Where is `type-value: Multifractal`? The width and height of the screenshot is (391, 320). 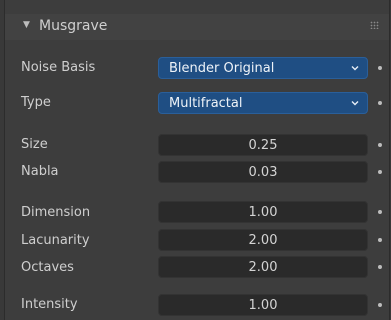 type-value: Multifractal is located at coordinates (206, 103).